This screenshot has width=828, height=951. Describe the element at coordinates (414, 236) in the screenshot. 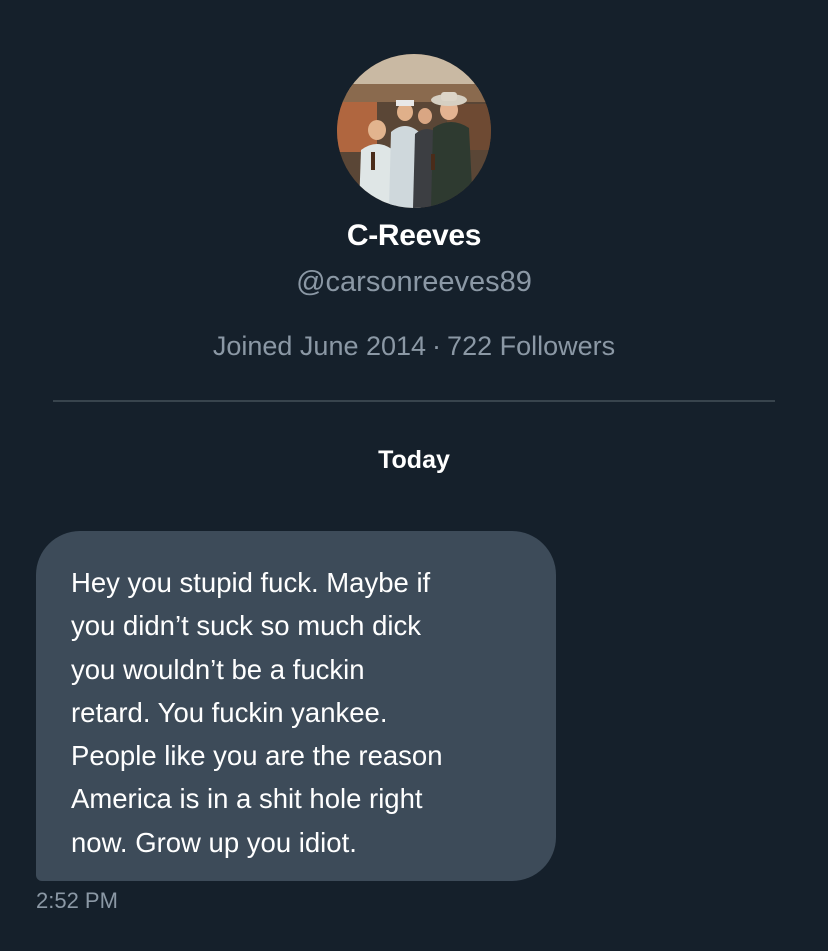

I see `profile-display-name: C-Reeves` at that location.